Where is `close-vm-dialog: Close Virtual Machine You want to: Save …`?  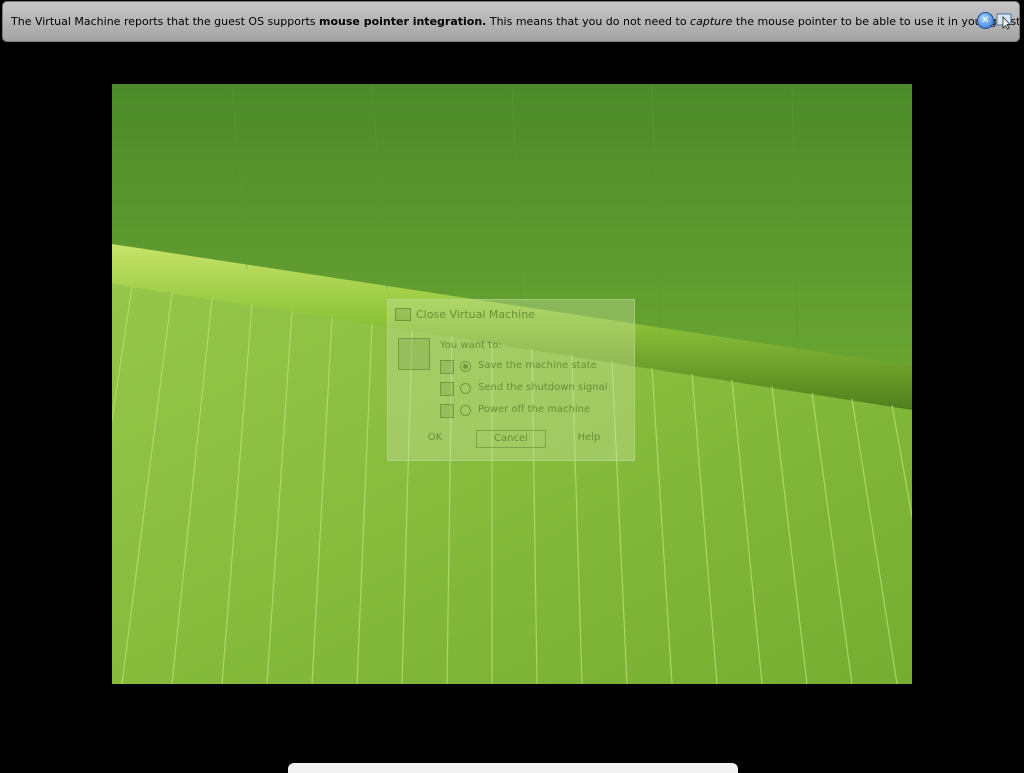 close-vm-dialog: Close Virtual Machine You want to: Save … is located at coordinates (511, 380).